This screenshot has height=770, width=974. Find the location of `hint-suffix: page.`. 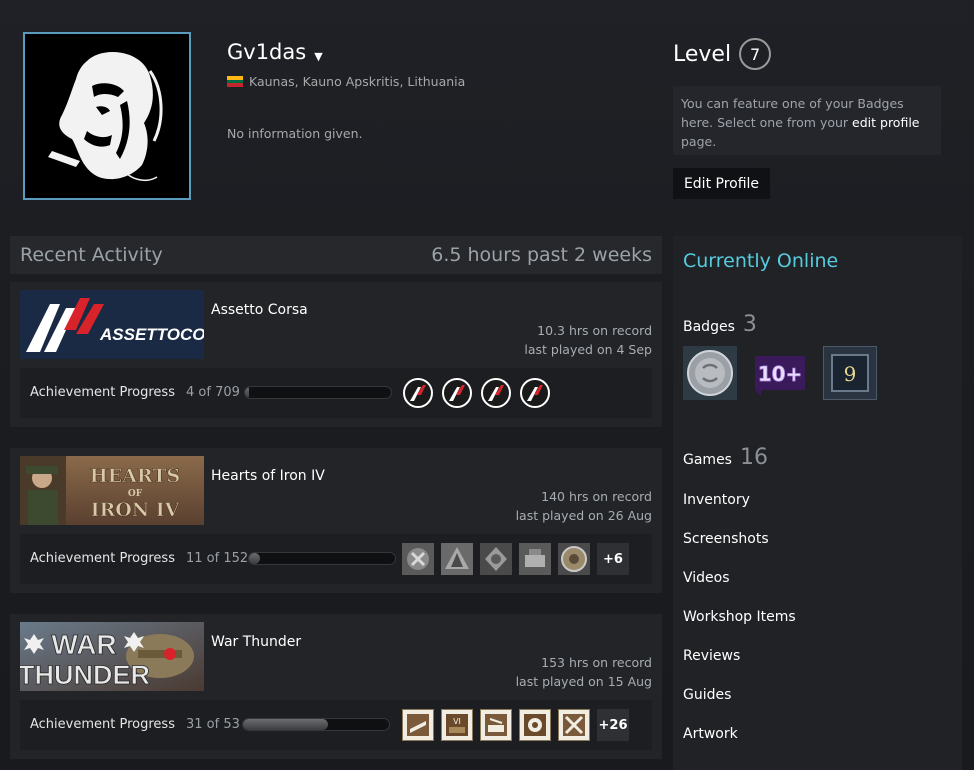

hint-suffix: page. is located at coordinates (699, 141).